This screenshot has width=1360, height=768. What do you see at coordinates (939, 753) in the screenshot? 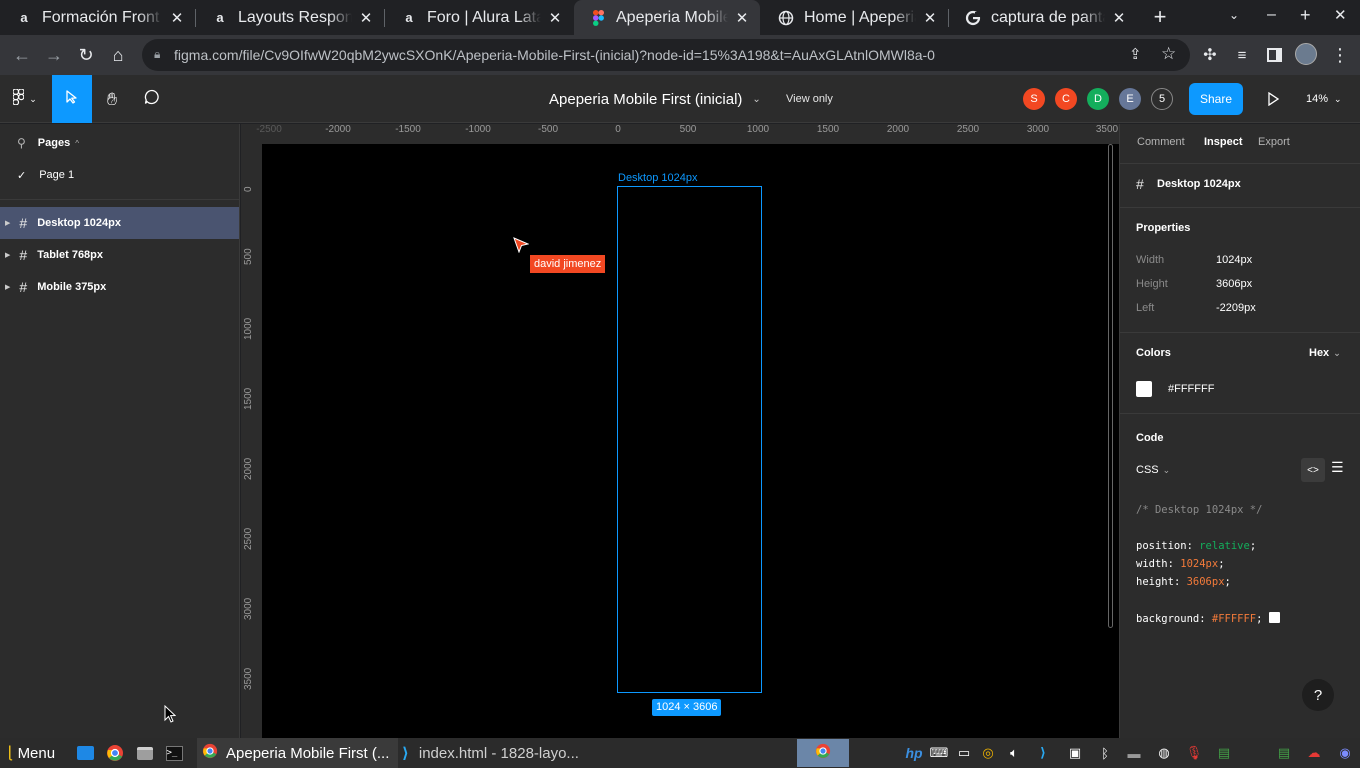
I see `keyboard-icon: ⌨` at bounding box center [939, 753].